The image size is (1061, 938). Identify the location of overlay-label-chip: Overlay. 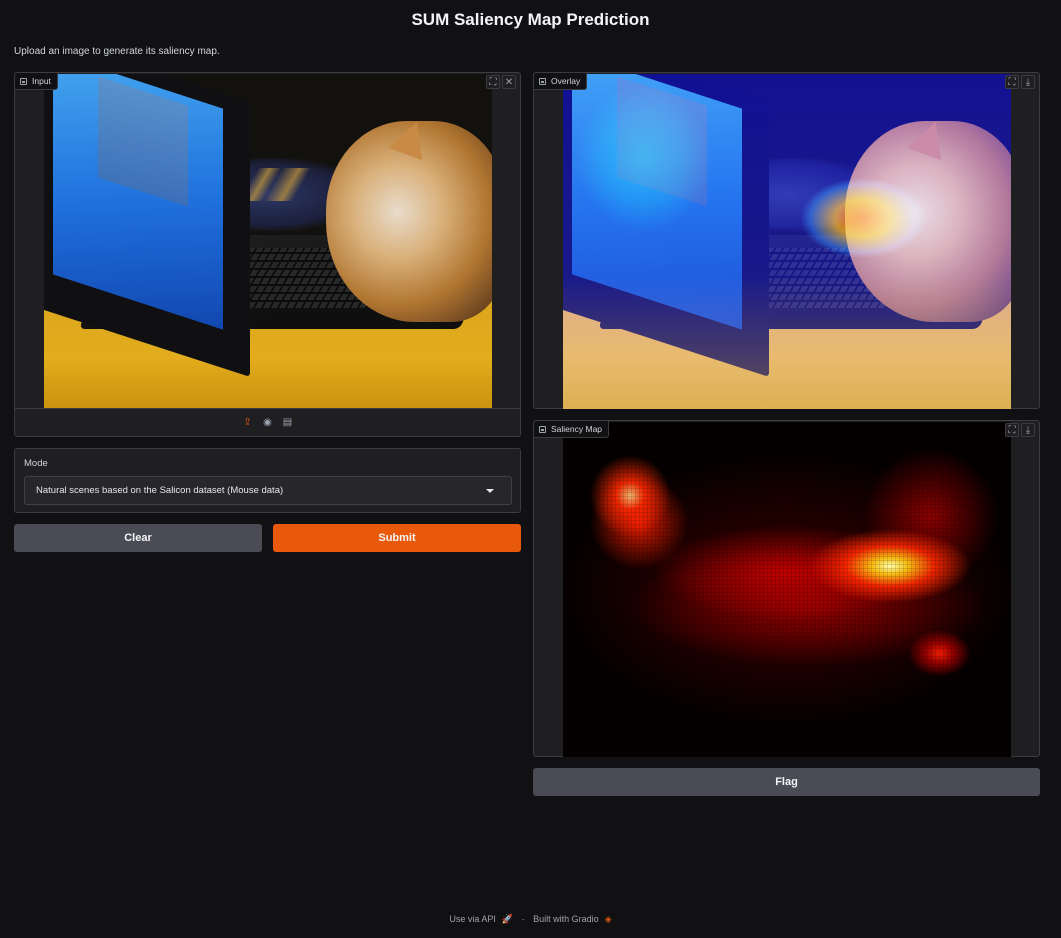
(561, 81).